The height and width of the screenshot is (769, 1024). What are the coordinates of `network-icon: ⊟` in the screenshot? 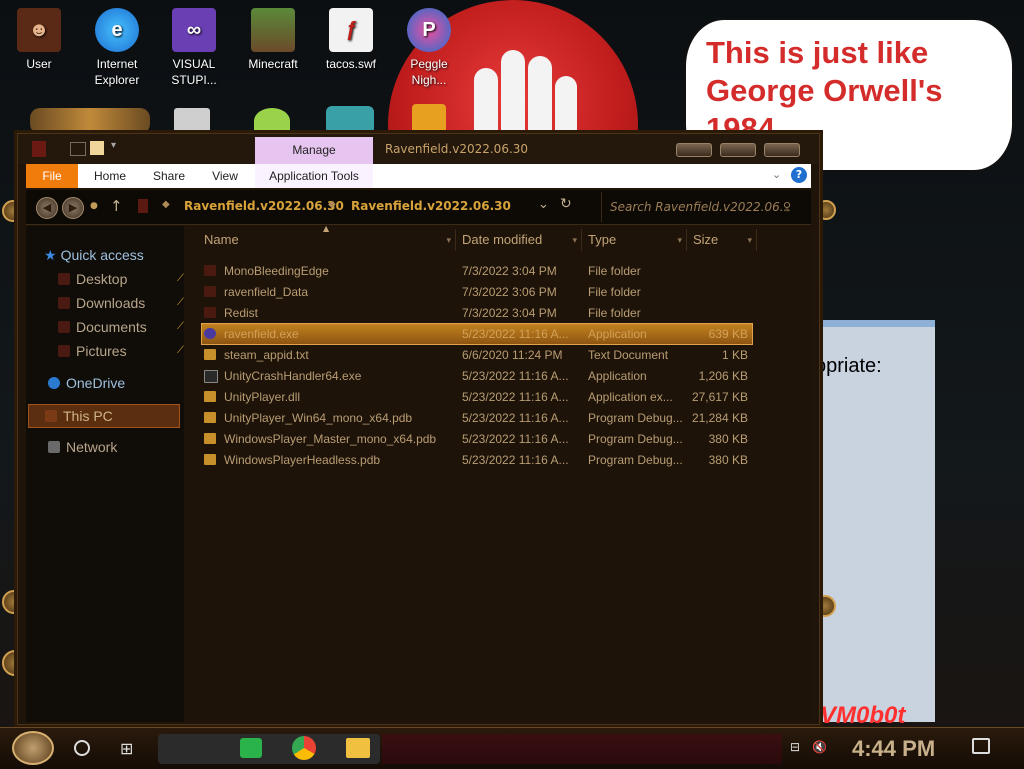 It's located at (797, 747).